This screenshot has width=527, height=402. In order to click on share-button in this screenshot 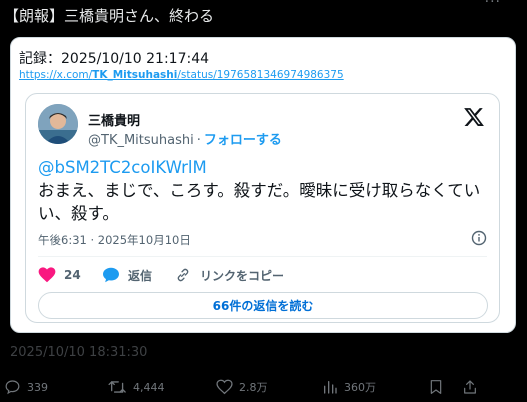, I will do `click(473, 387)`.